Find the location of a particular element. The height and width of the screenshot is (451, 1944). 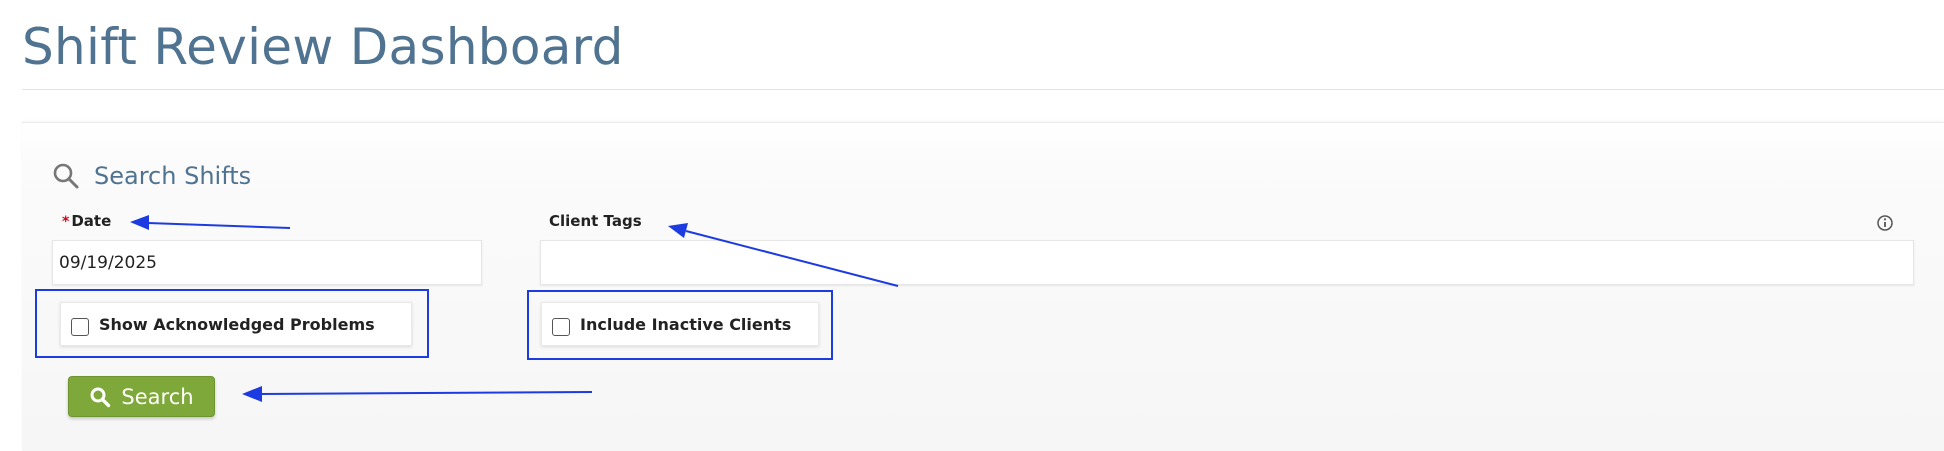

info-icon is located at coordinates (1885, 223).